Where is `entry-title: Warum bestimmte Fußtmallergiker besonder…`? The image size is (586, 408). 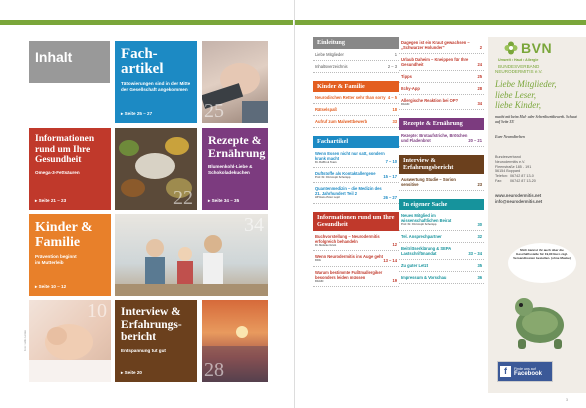 entry-title: Warum bestimmte Fußtmallergiker besonder… is located at coordinates (349, 274).